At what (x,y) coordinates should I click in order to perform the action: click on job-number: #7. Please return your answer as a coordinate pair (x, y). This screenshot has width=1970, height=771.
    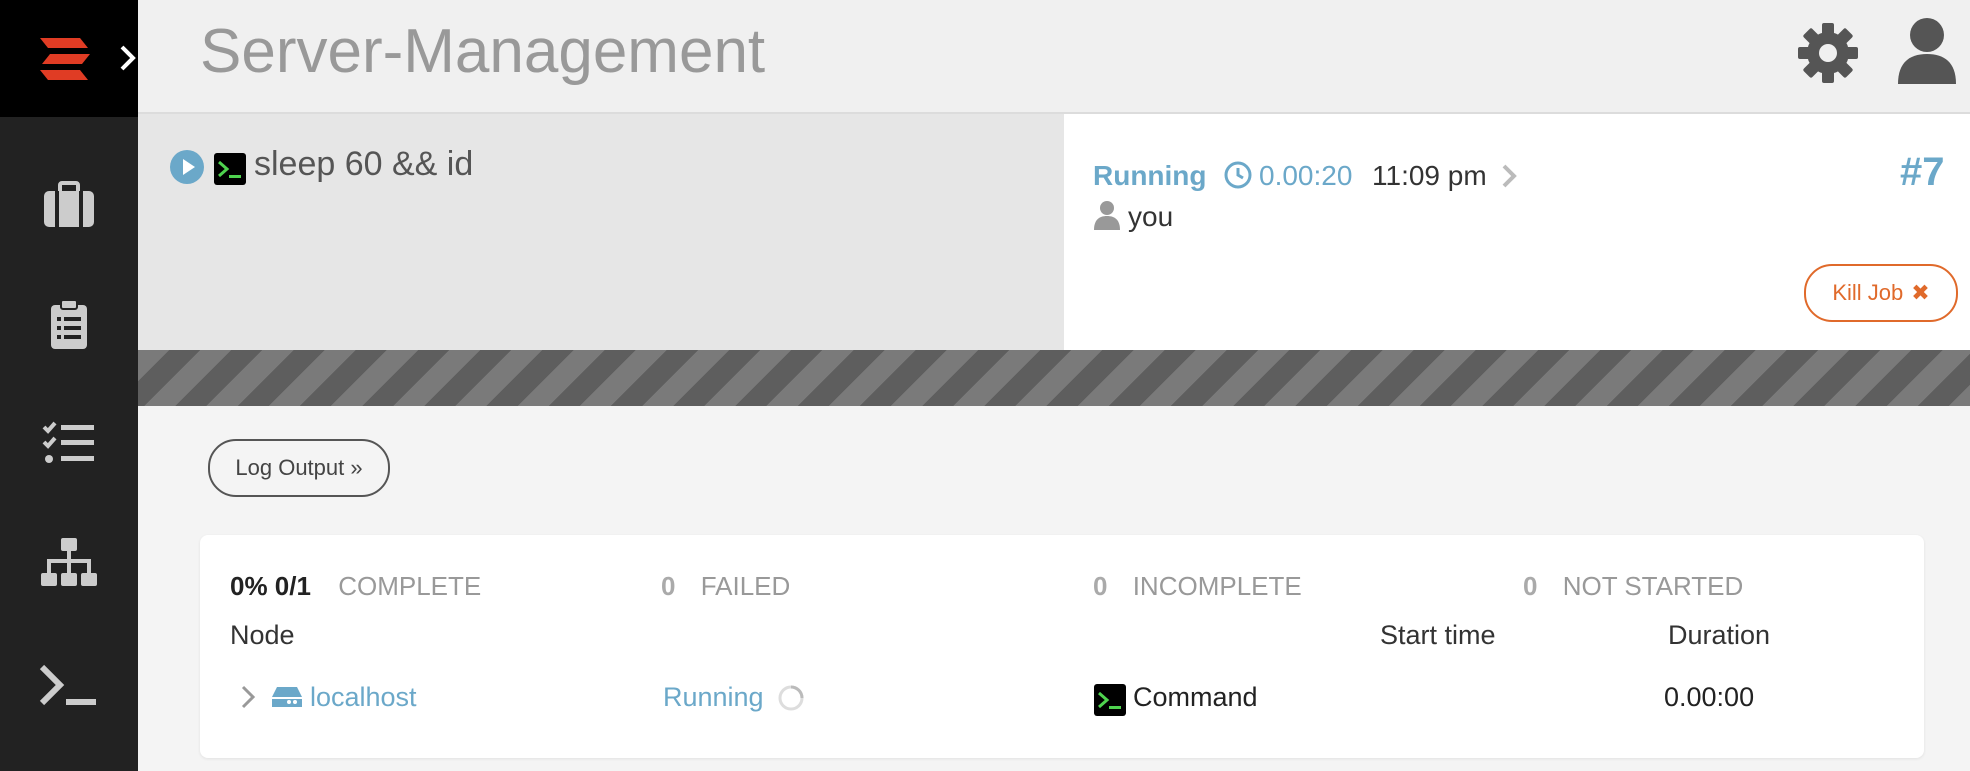
    Looking at the image, I should click on (1922, 172).